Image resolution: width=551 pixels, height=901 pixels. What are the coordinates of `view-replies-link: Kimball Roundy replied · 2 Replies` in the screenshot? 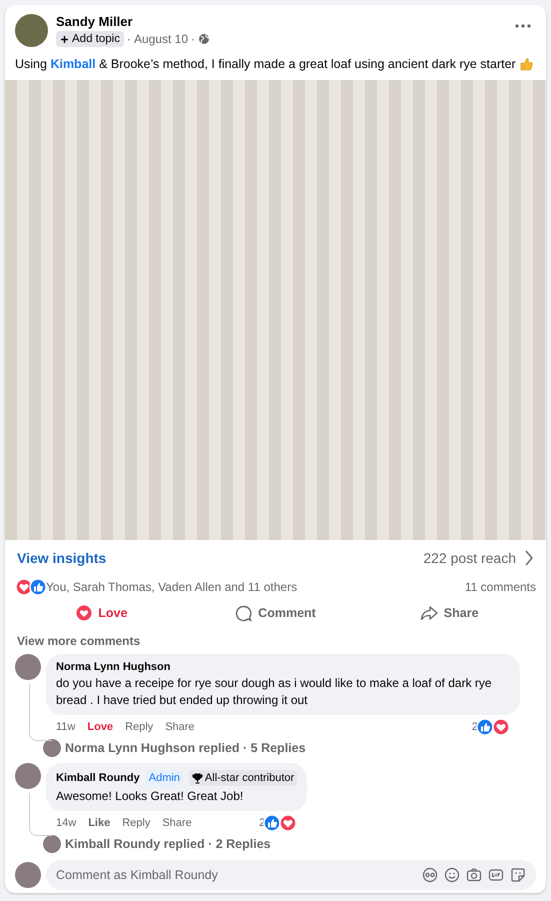 It's located at (168, 844).